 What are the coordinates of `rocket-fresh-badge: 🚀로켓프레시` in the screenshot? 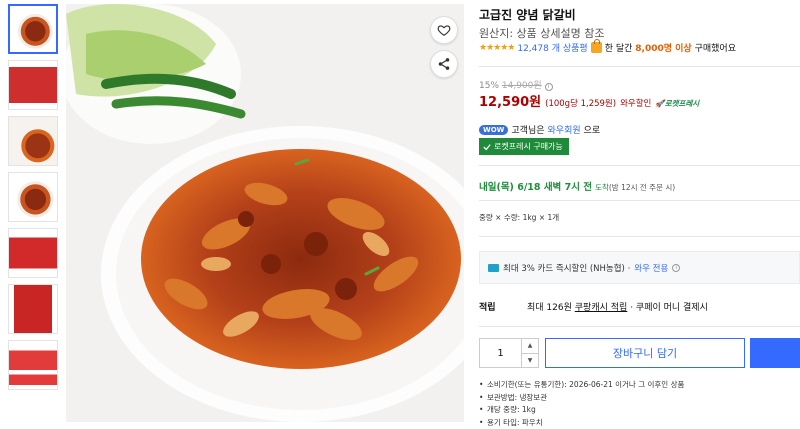 It's located at (677, 103).